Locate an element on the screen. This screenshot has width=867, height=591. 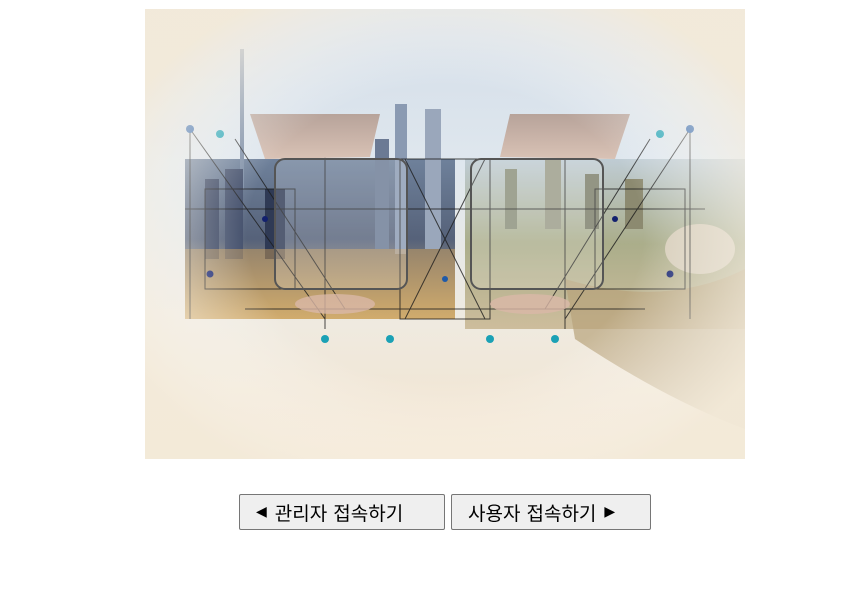
admin-login-button: ◀ 관리자 접속하기 is located at coordinates (342, 512).